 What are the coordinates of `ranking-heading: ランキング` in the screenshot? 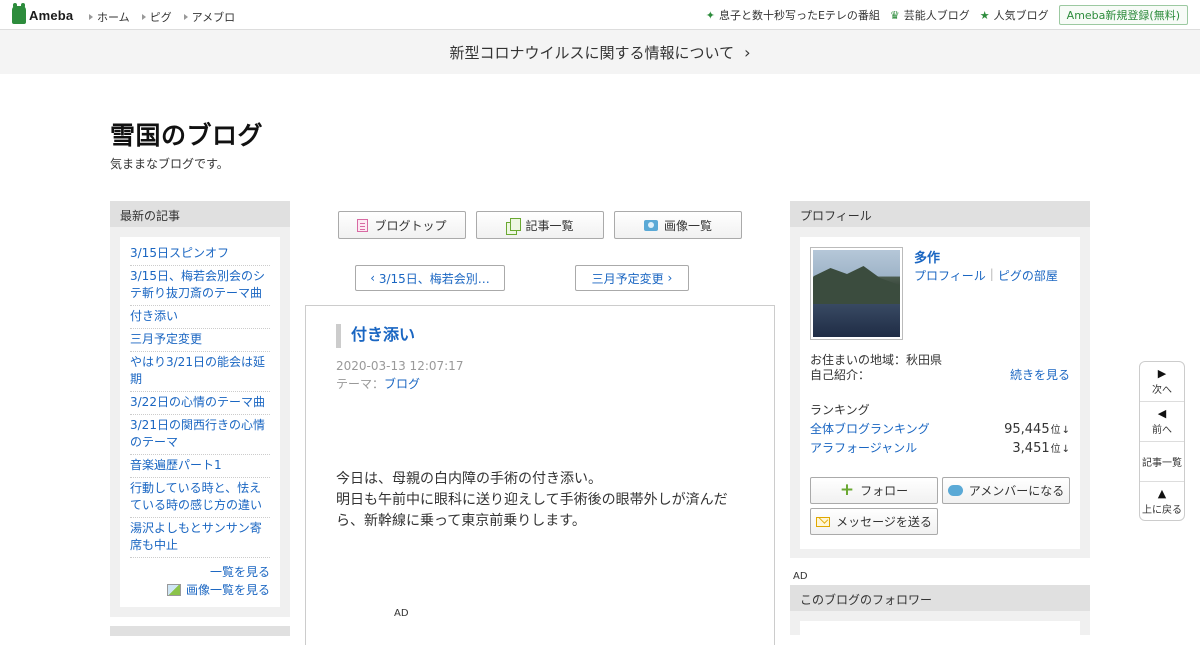 It's located at (840, 410).